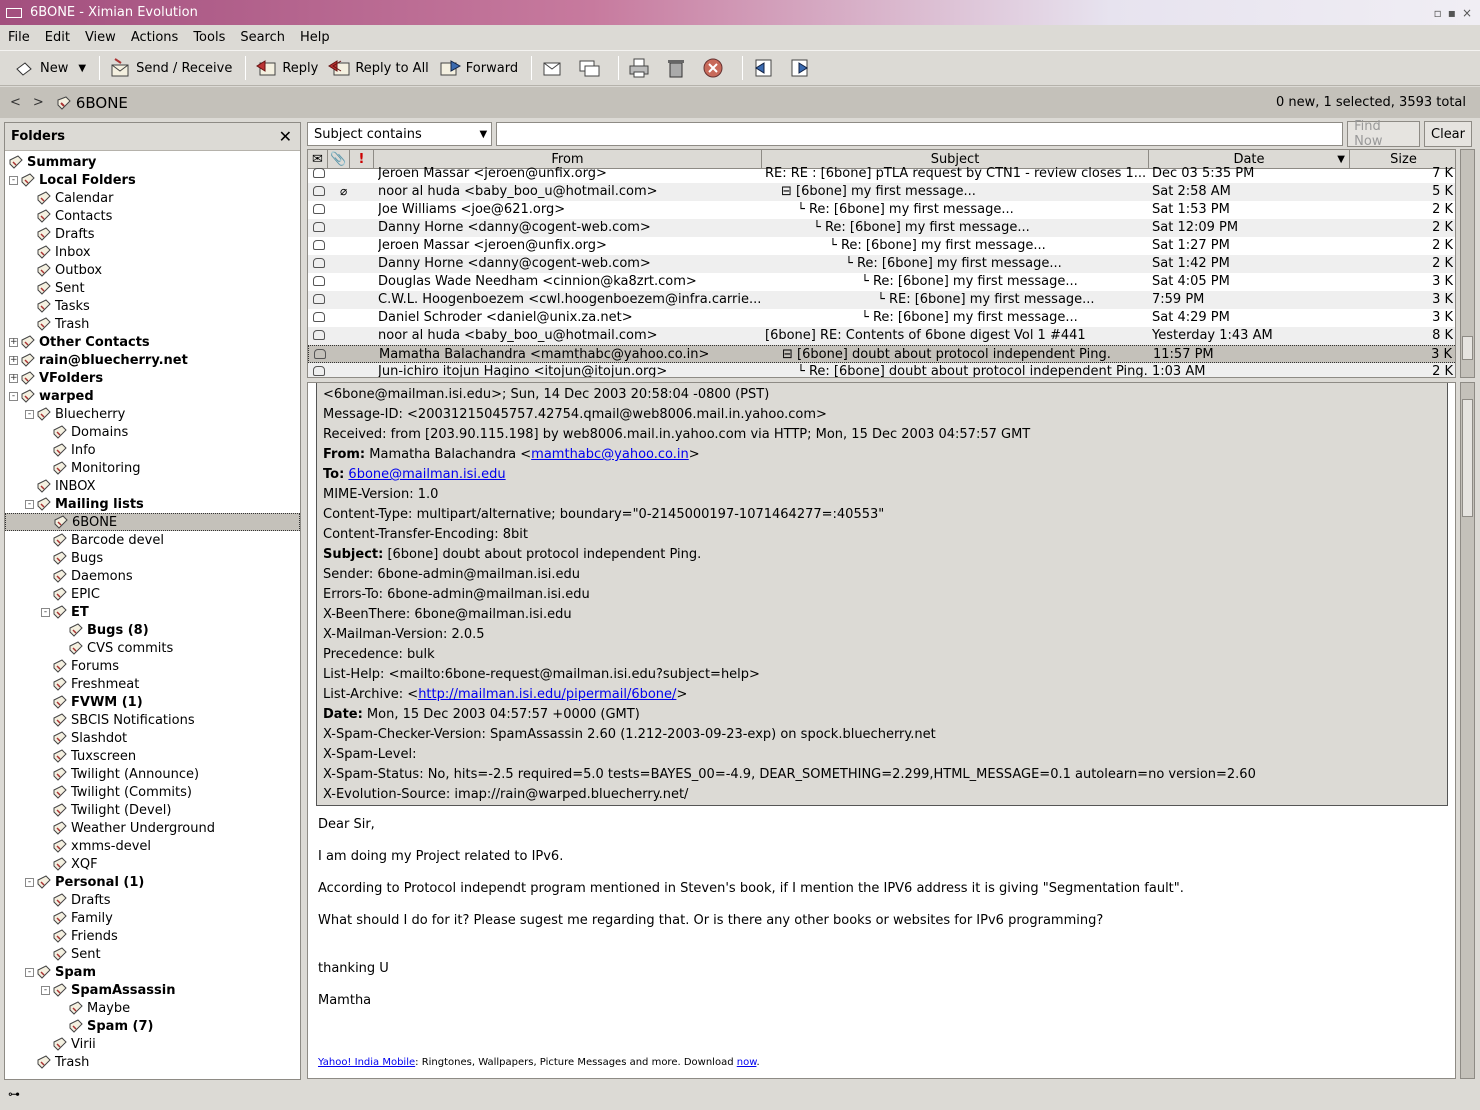 Image resolution: width=1480 pixels, height=1110 pixels. I want to click on folder-item: Bugs, so click(152, 558).